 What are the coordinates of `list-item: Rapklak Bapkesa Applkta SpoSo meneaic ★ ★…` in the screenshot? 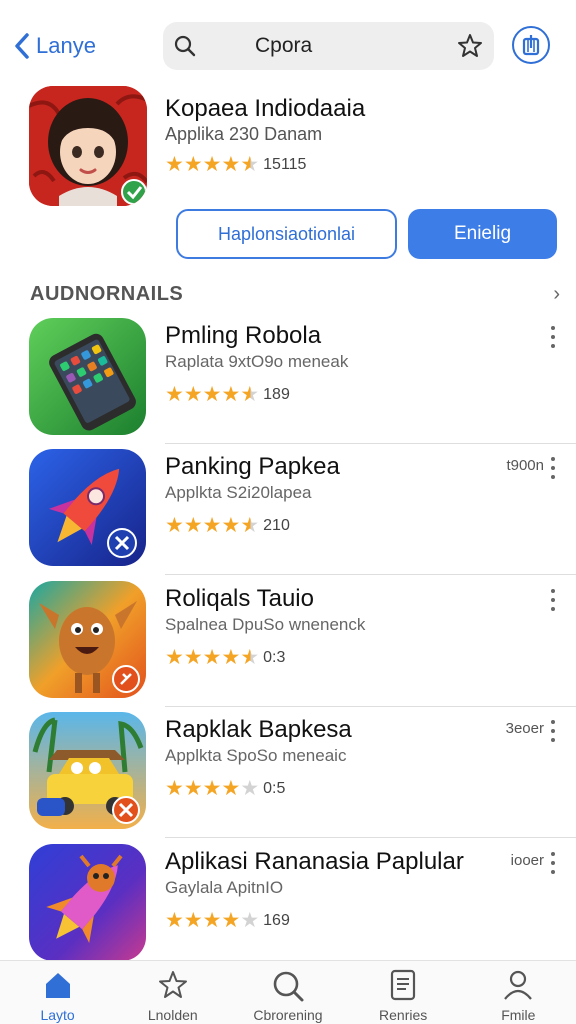 It's located at (288, 772).